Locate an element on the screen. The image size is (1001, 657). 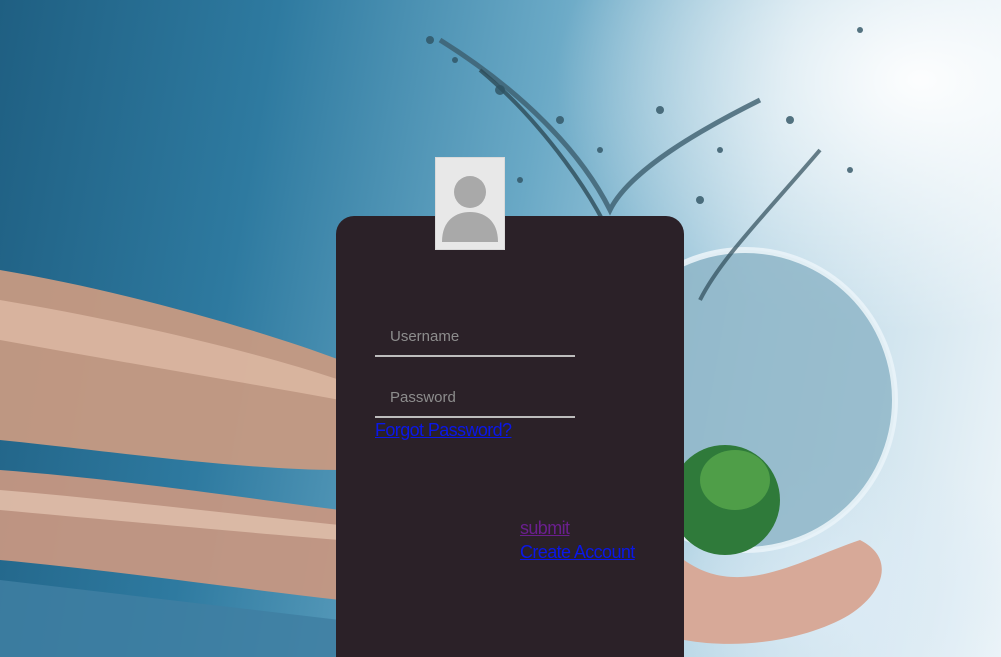
forgot-password-link: Forgot Password? is located at coordinates (443, 430).